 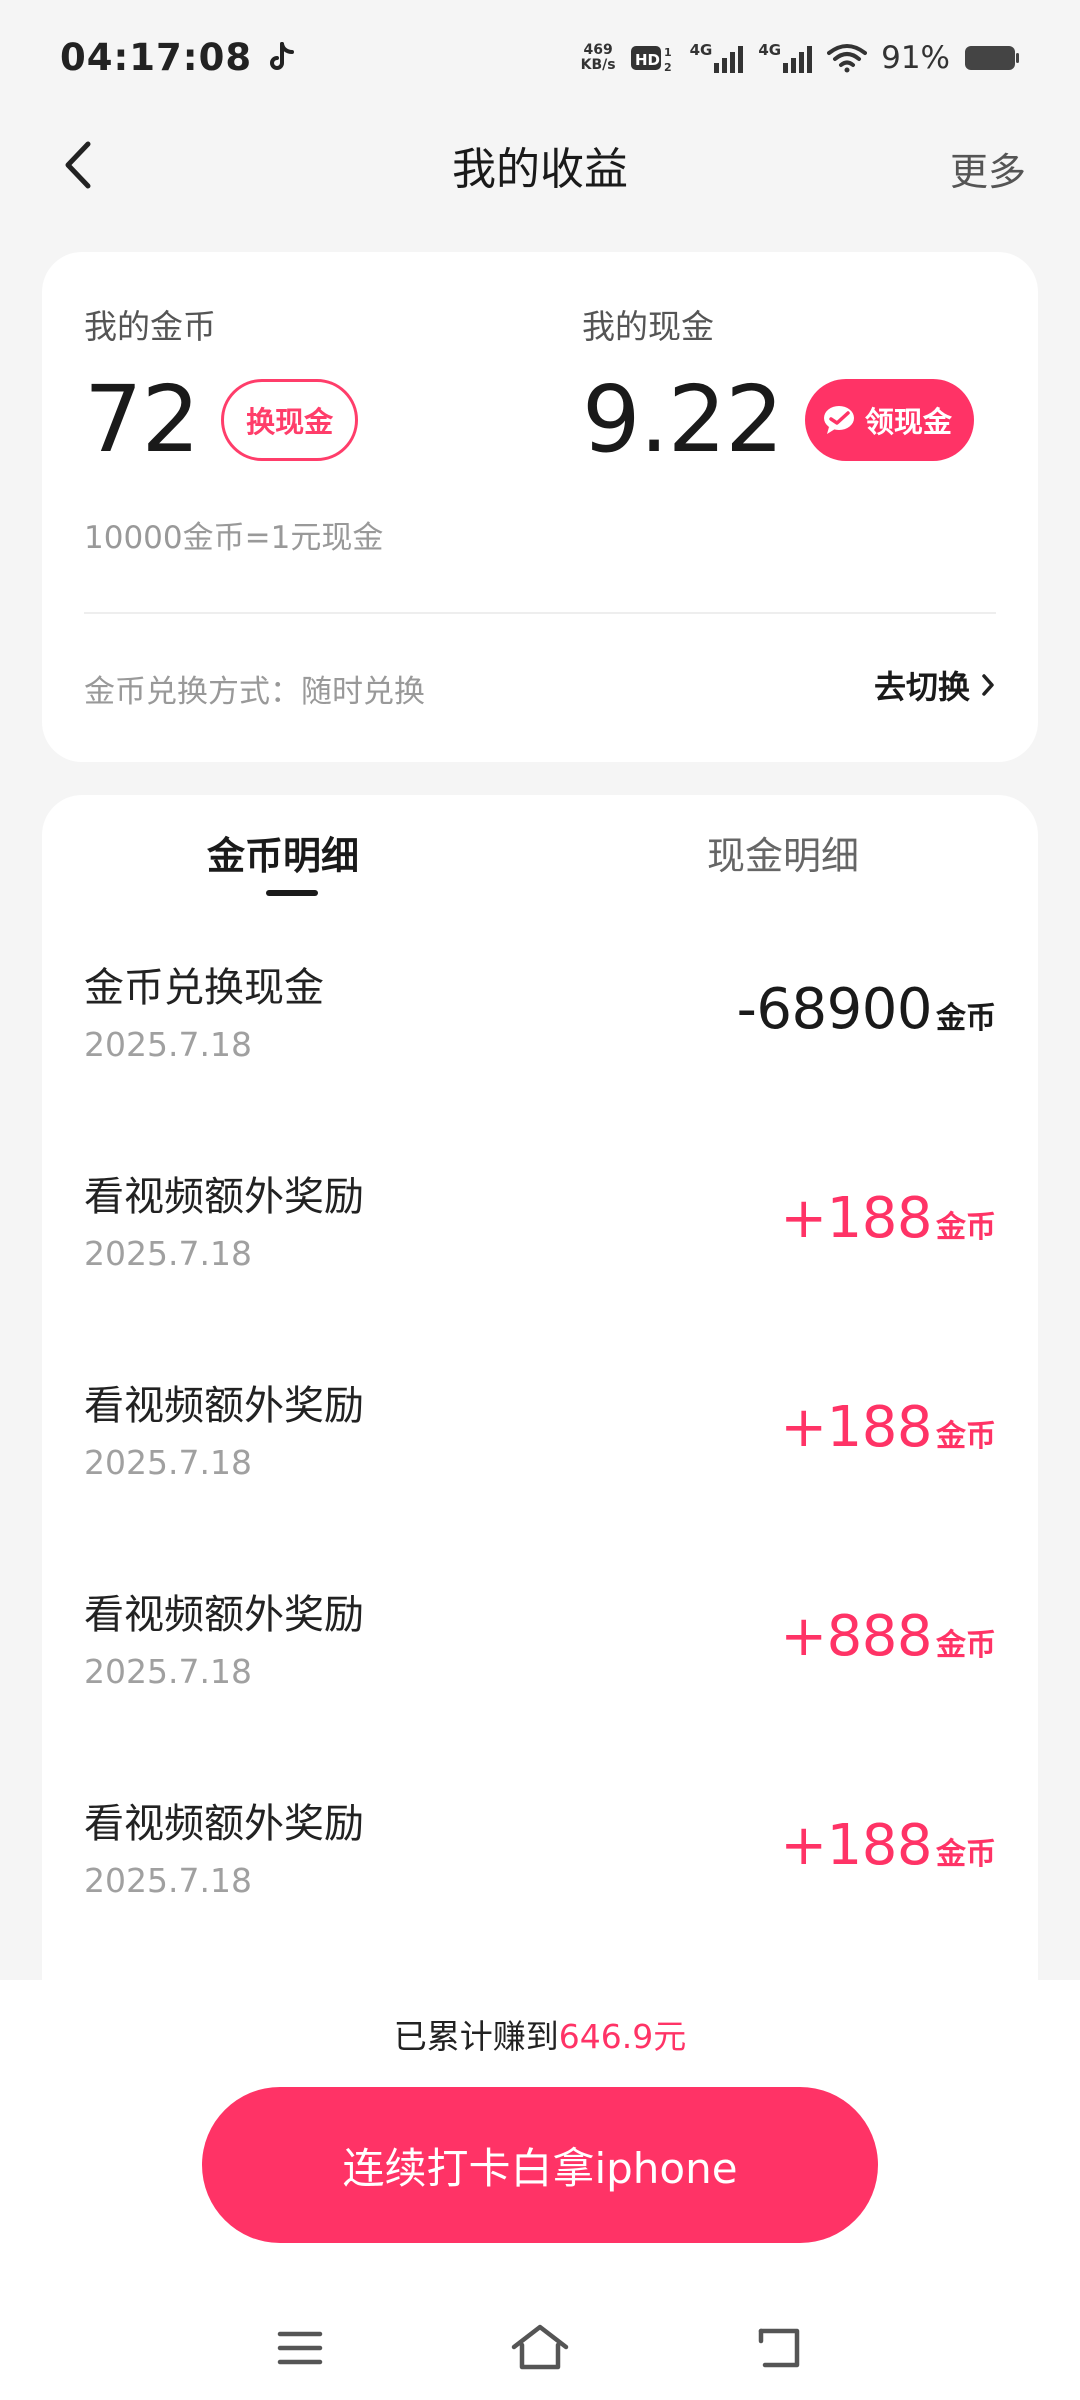 What do you see at coordinates (282, 55) in the screenshot?
I see `tiktok-icon` at bounding box center [282, 55].